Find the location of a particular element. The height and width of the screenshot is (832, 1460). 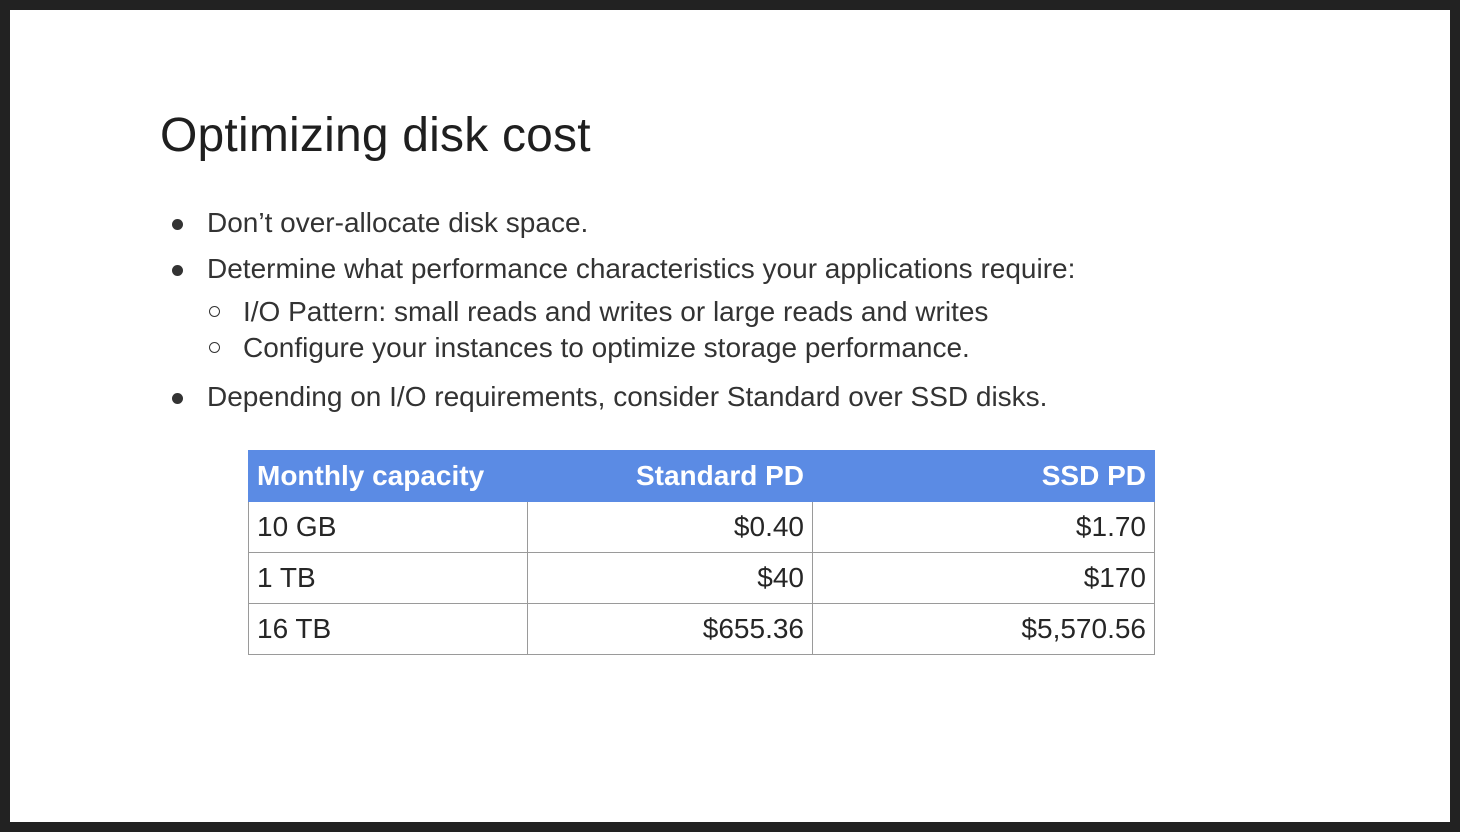

column-header-standard-pd: Standard PD is located at coordinates (670, 476).